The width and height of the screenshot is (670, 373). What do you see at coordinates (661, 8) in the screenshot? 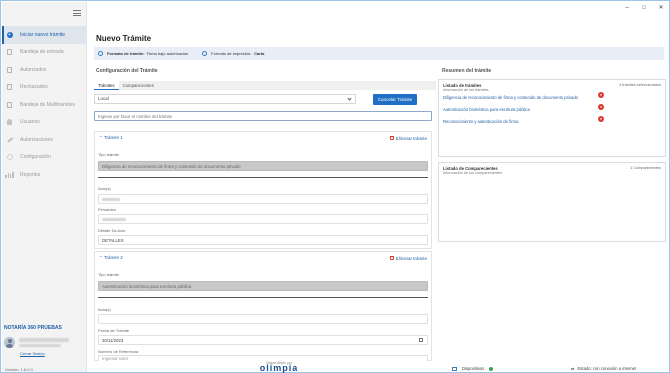
I see `close-button: ✕` at bounding box center [661, 8].